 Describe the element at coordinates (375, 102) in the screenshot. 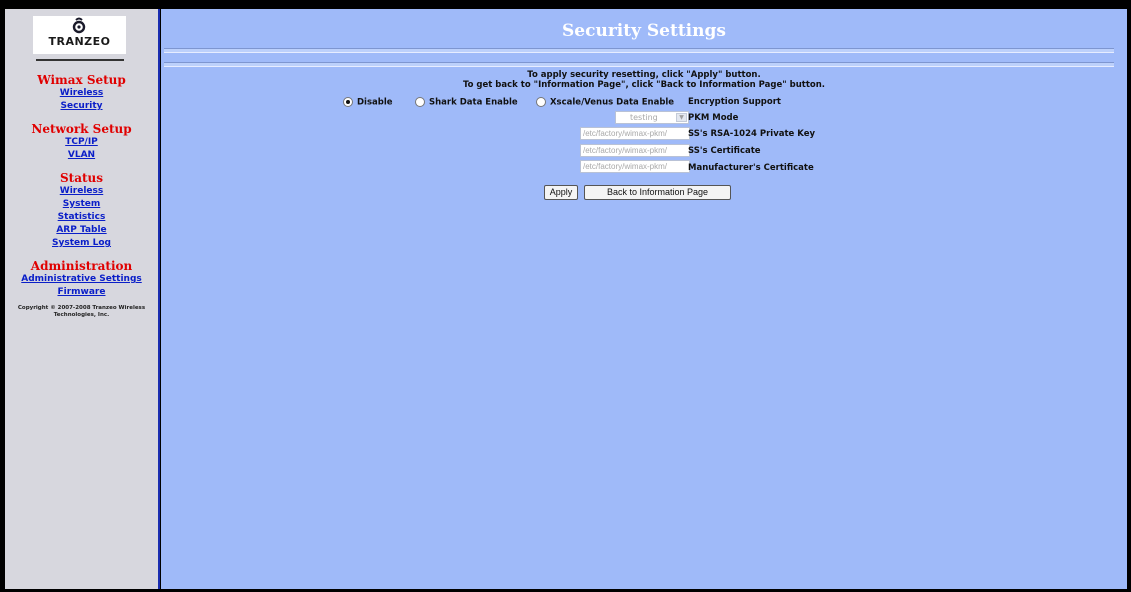

I see `radio-disable-label: Disable` at that location.